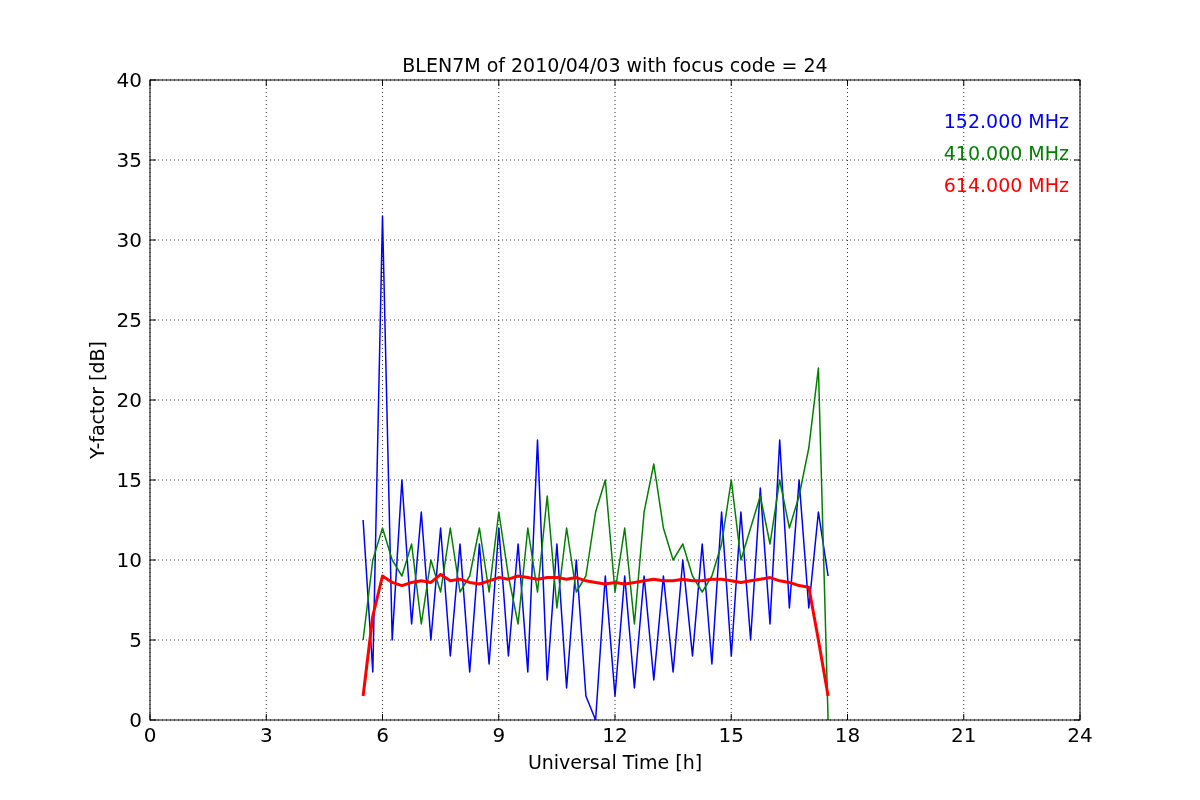  I want to click on x-tick-label: 6, so click(382, 735).